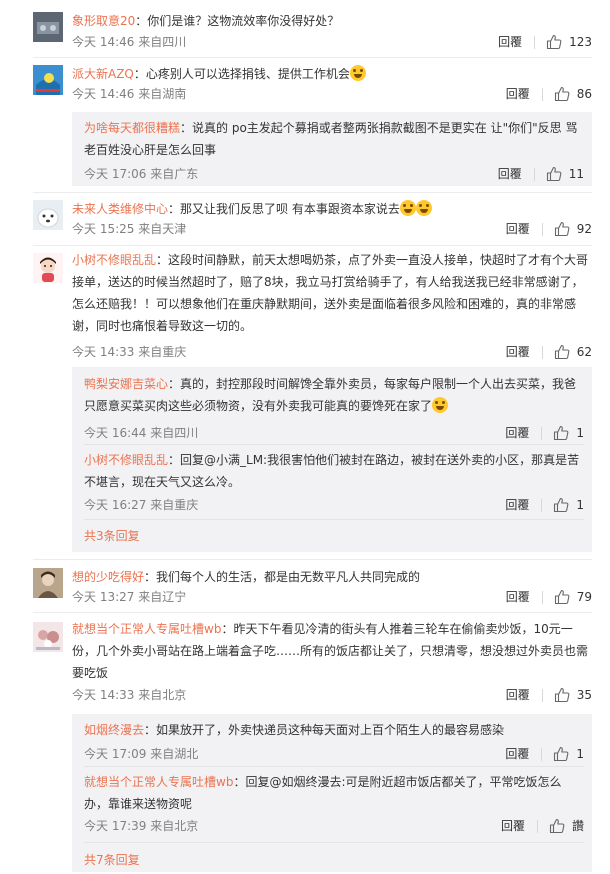  What do you see at coordinates (584, 229) in the screenshot?
I see `like-count: 92` at bounding box center [584, 229].